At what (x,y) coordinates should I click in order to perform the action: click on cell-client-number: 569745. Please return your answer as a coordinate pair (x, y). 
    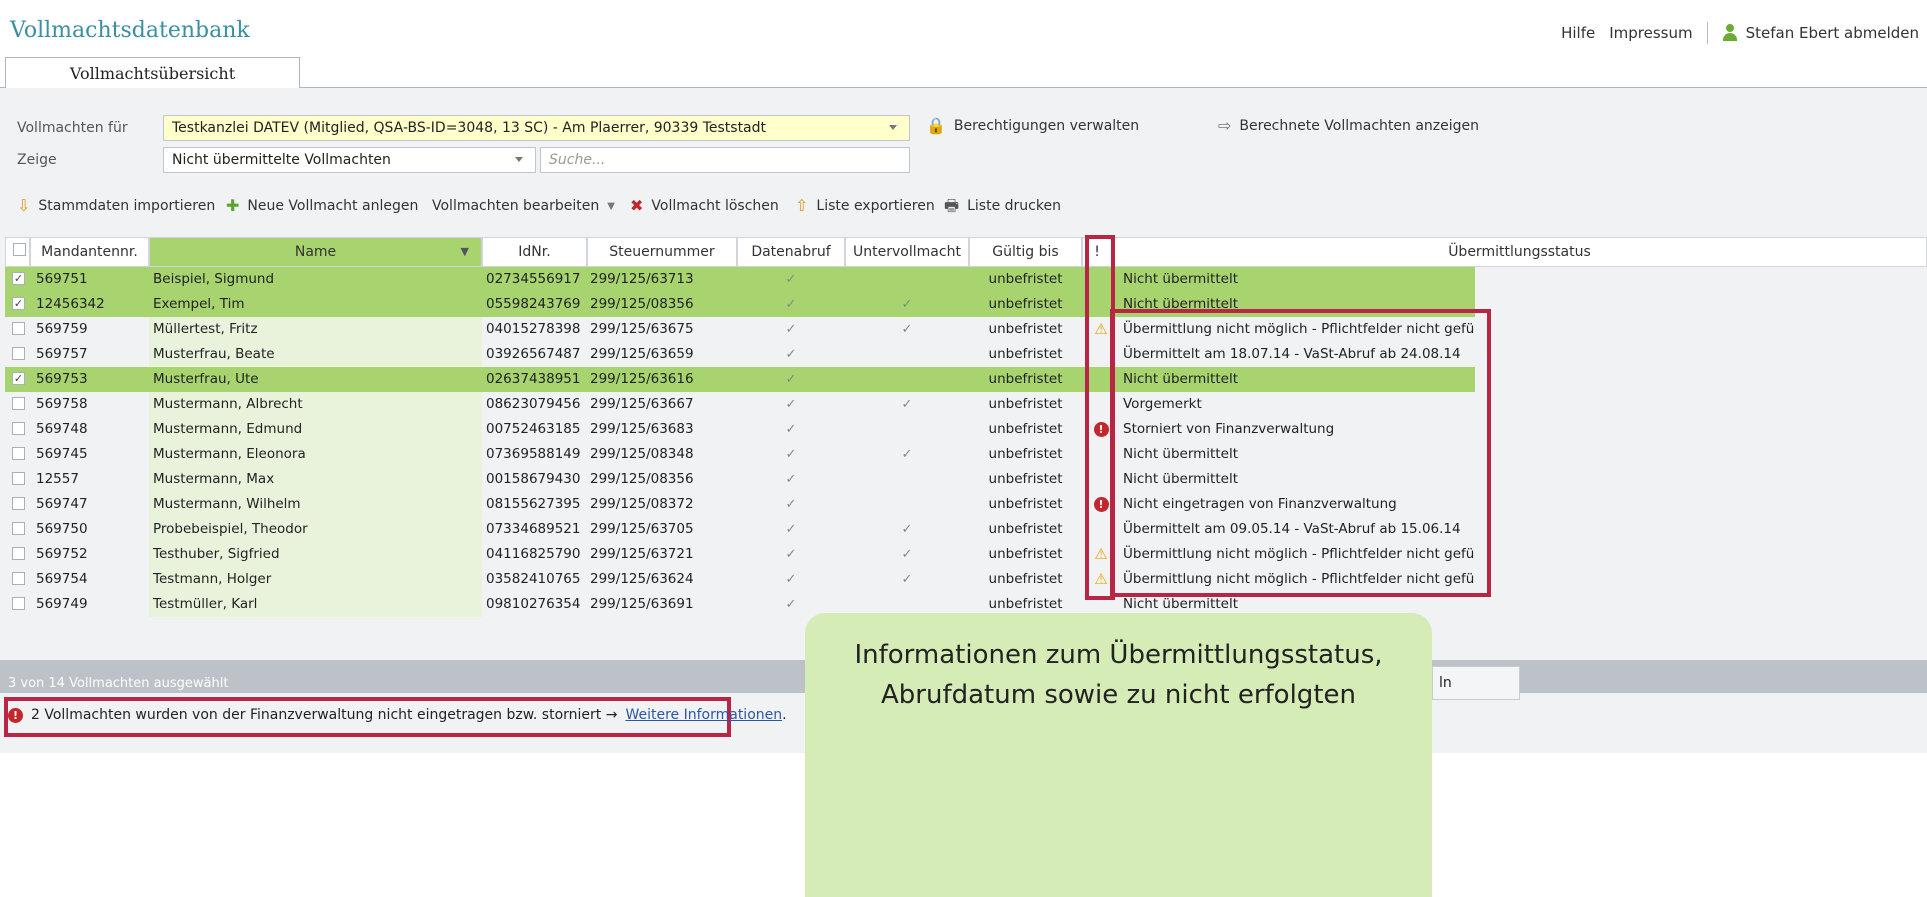
    Looking at the image, I should click on (62, 454).